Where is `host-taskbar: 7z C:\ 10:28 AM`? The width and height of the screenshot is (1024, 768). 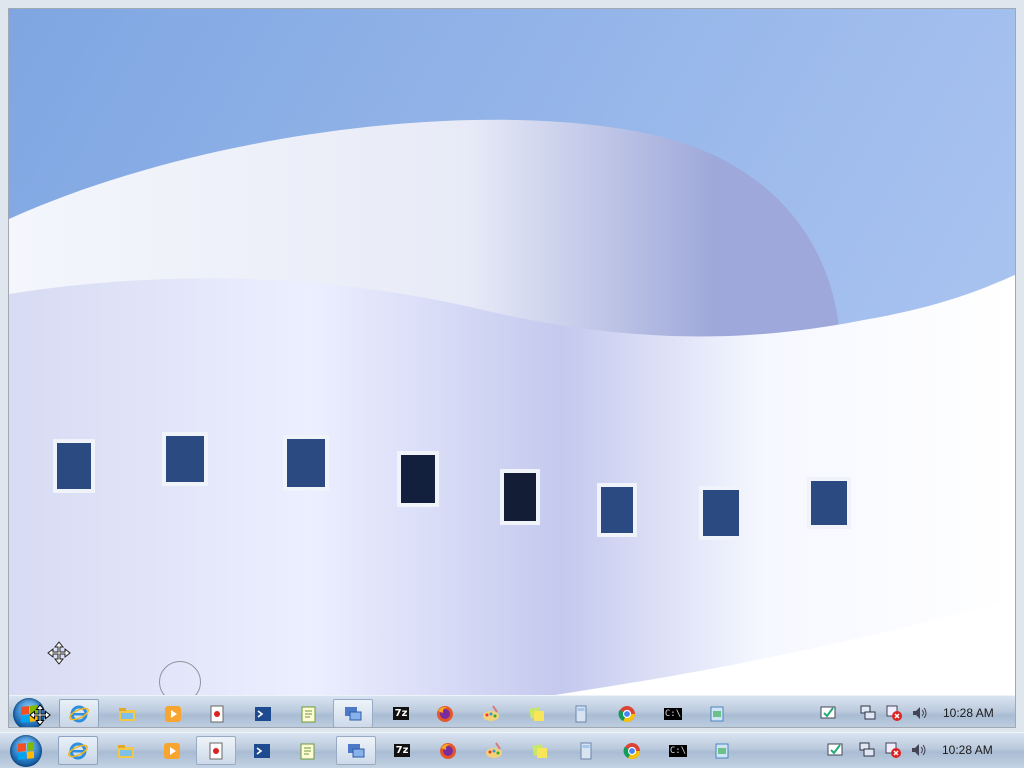 host-taskbar: 7z C:\ 10:28 AM is located at coordinates (512, 750).